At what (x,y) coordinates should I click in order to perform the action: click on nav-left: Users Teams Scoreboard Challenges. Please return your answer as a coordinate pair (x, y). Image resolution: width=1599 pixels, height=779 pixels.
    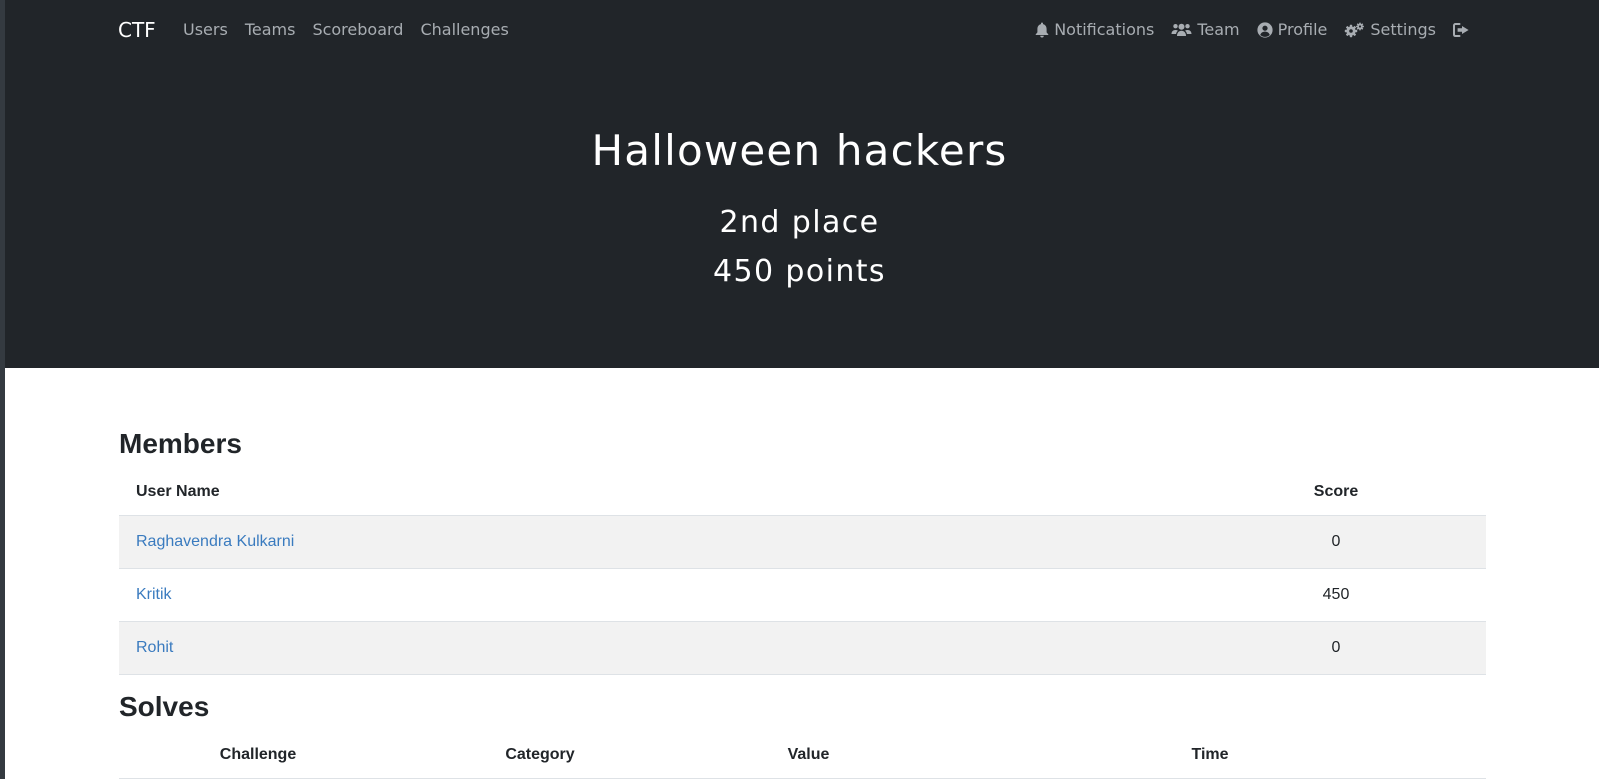
    Looking at the image, I should click on (354, 29).